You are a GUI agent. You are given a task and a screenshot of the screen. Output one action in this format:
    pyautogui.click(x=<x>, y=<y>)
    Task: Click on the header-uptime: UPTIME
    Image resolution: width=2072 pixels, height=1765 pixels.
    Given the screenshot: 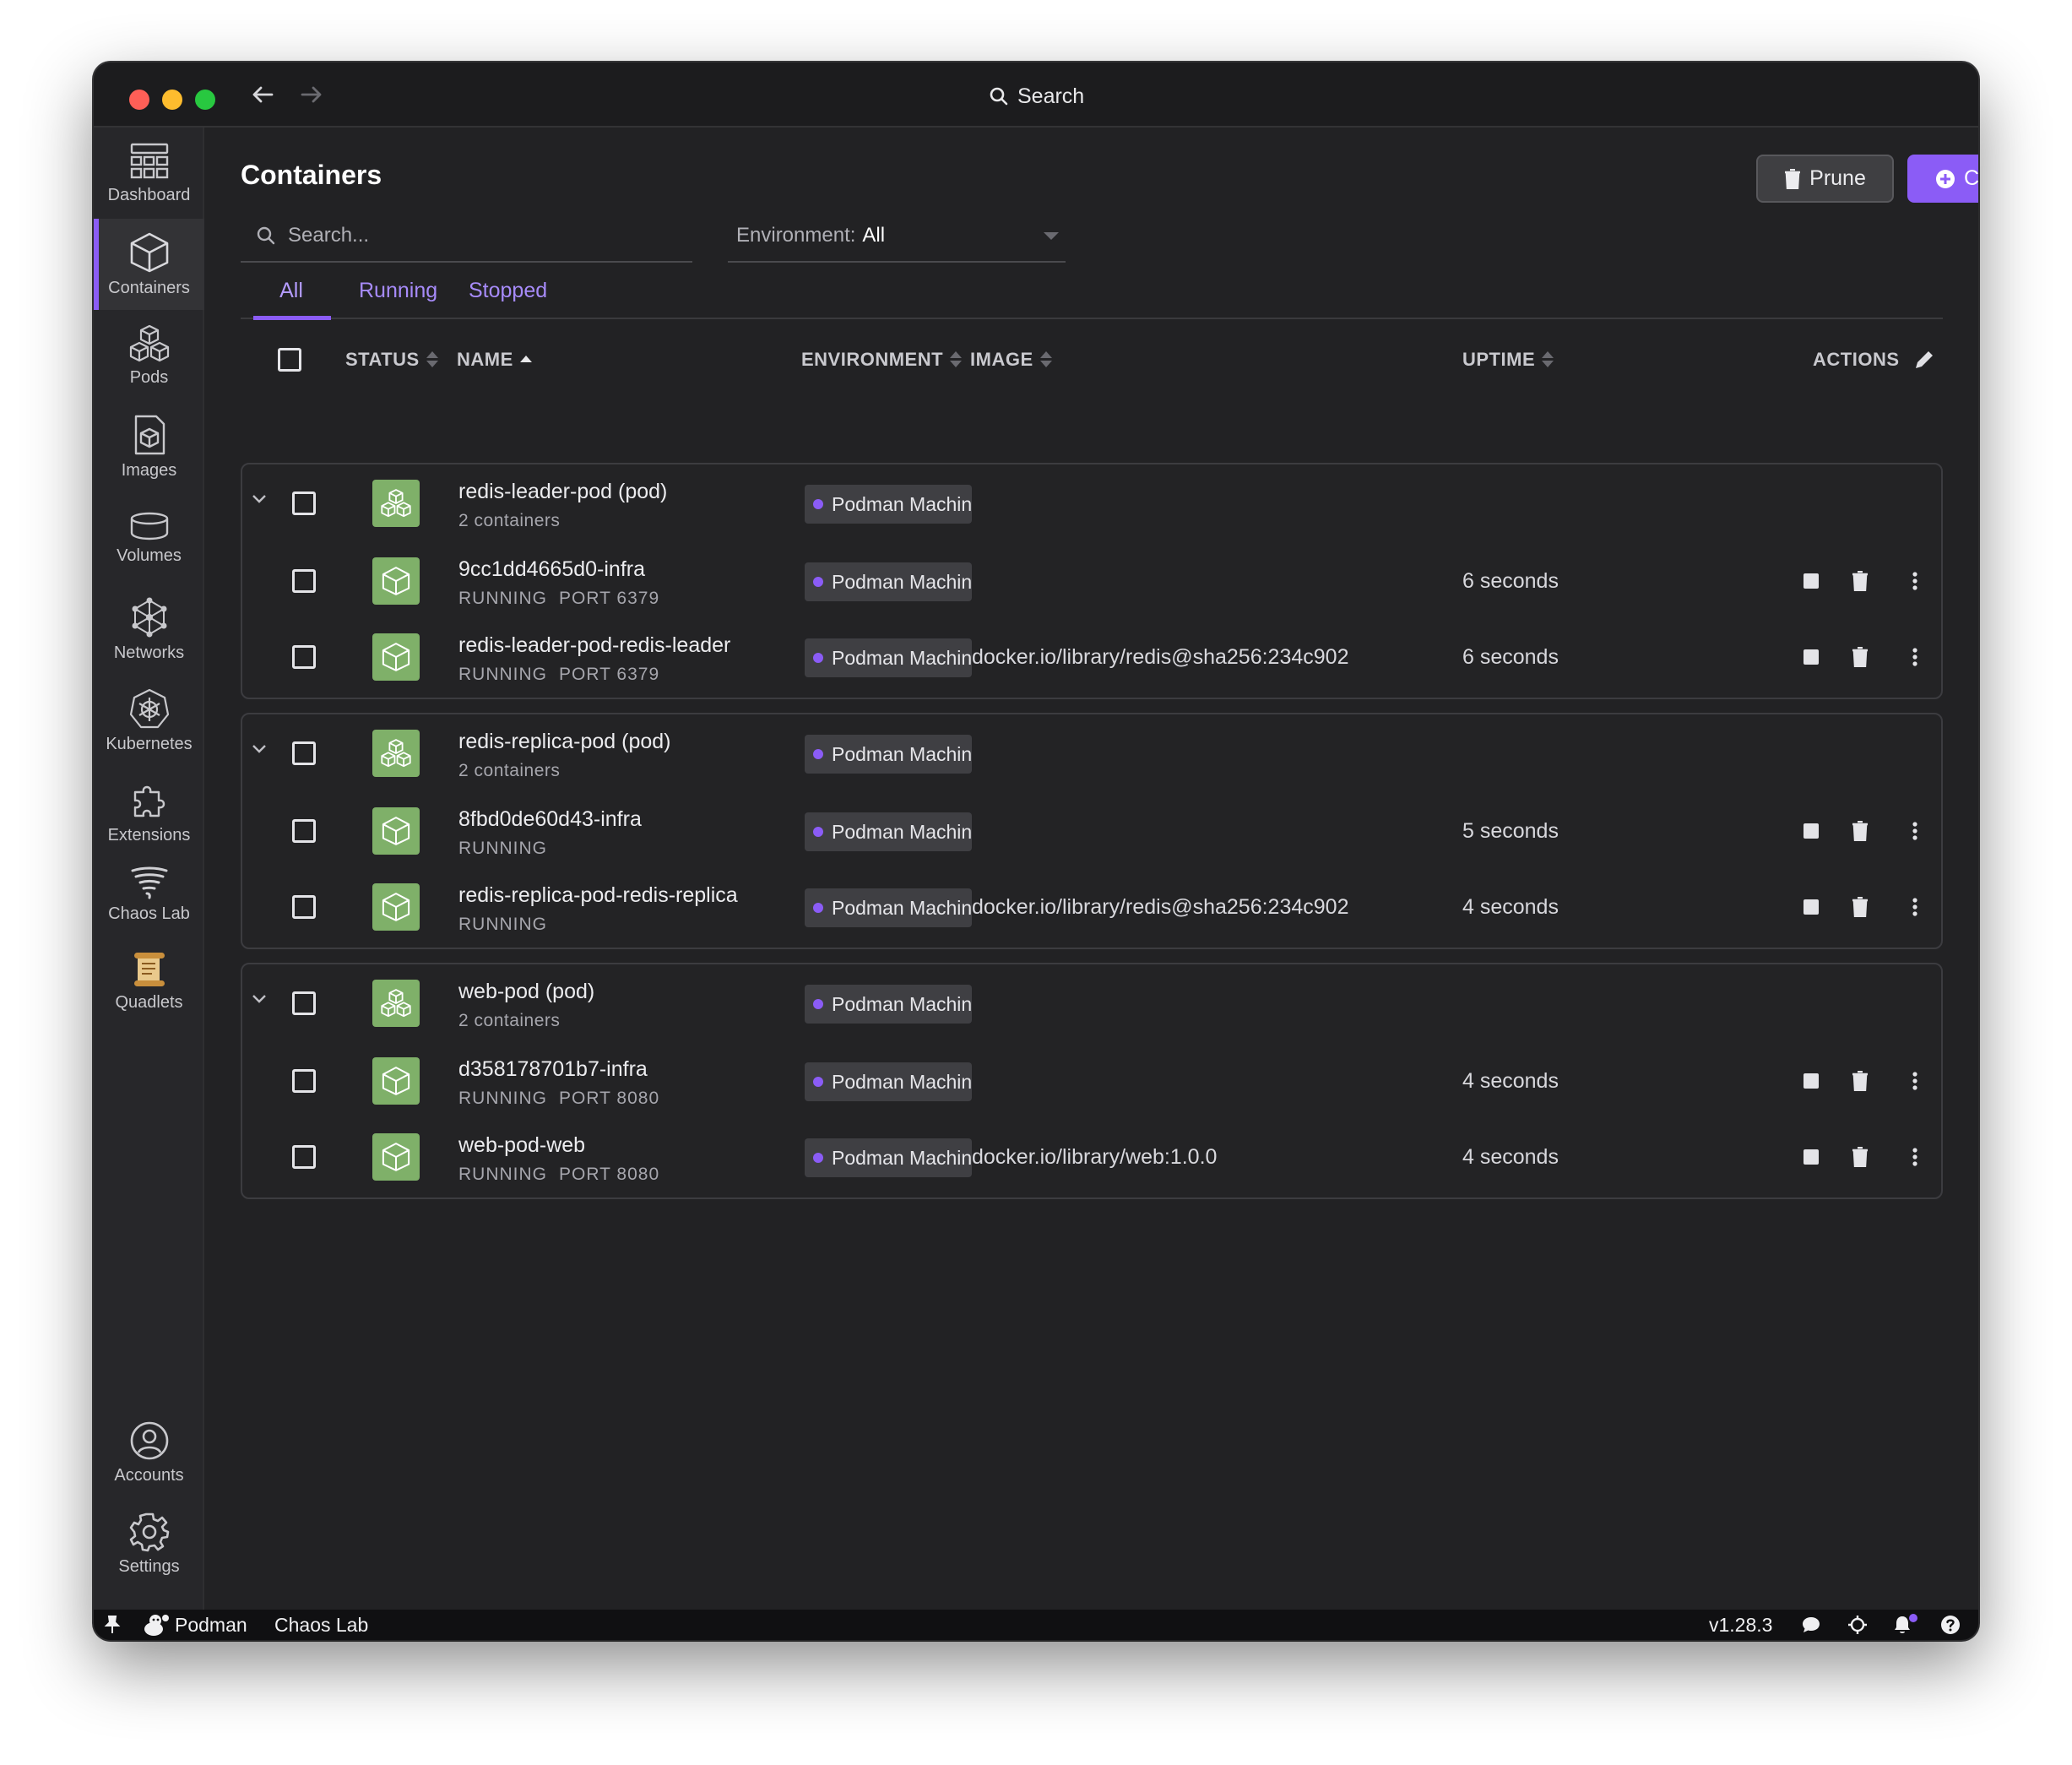 What is the action you would take?
    pyautogui.click(x=1508, y=360)
    